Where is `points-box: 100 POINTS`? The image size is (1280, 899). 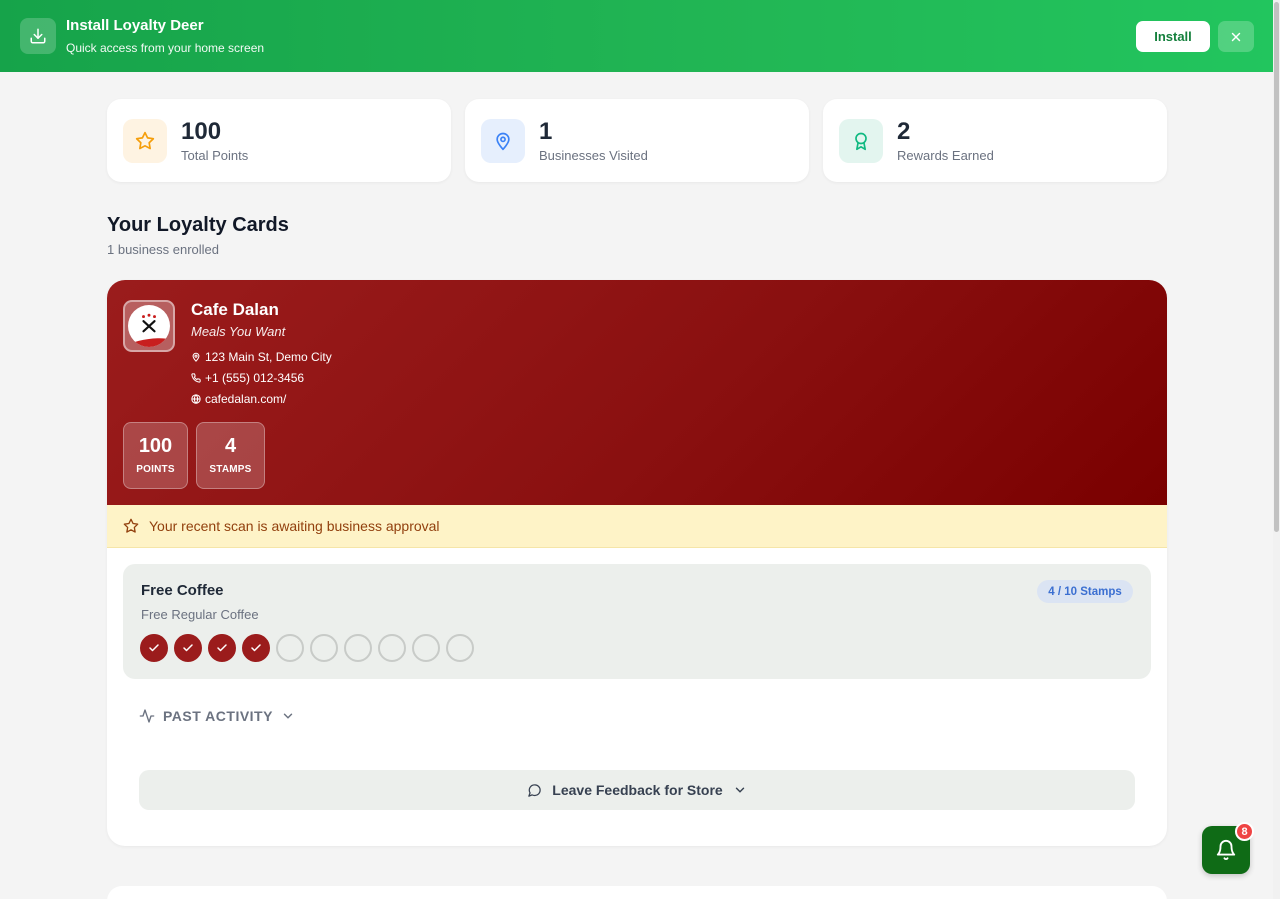 points-box: 100 POINTS is located at coordinates (155, 455).